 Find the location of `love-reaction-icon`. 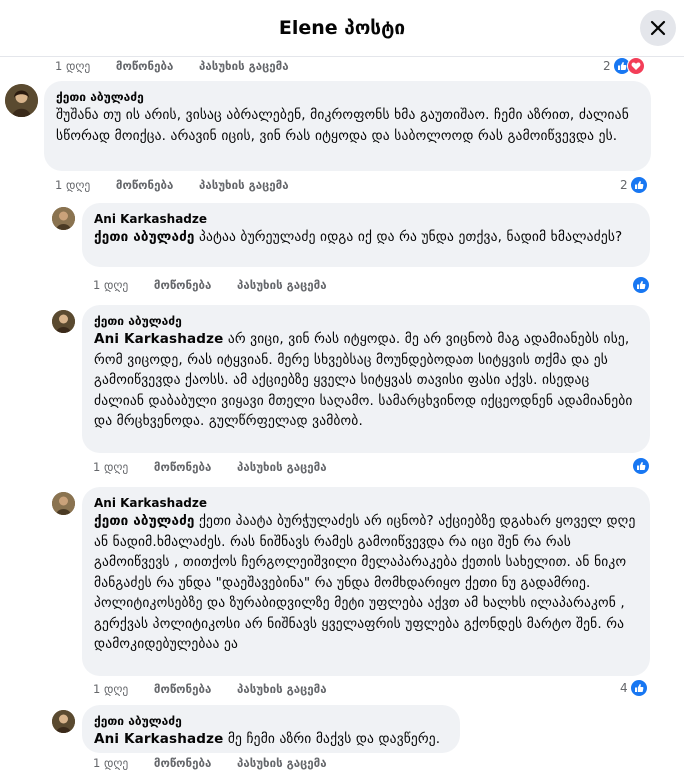

love-reaction-icon is located at coordinates (635, 66).